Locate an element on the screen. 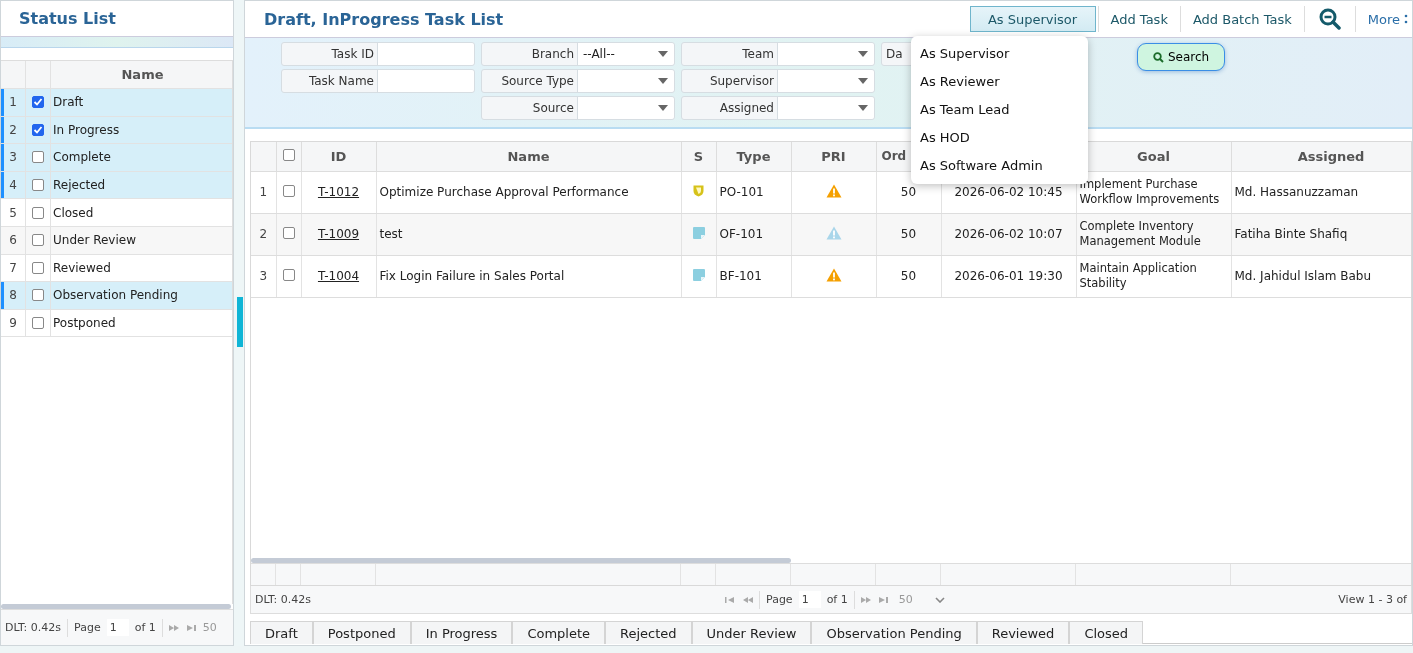  table-cell: OF-101 is located at coordinates (753, 234).